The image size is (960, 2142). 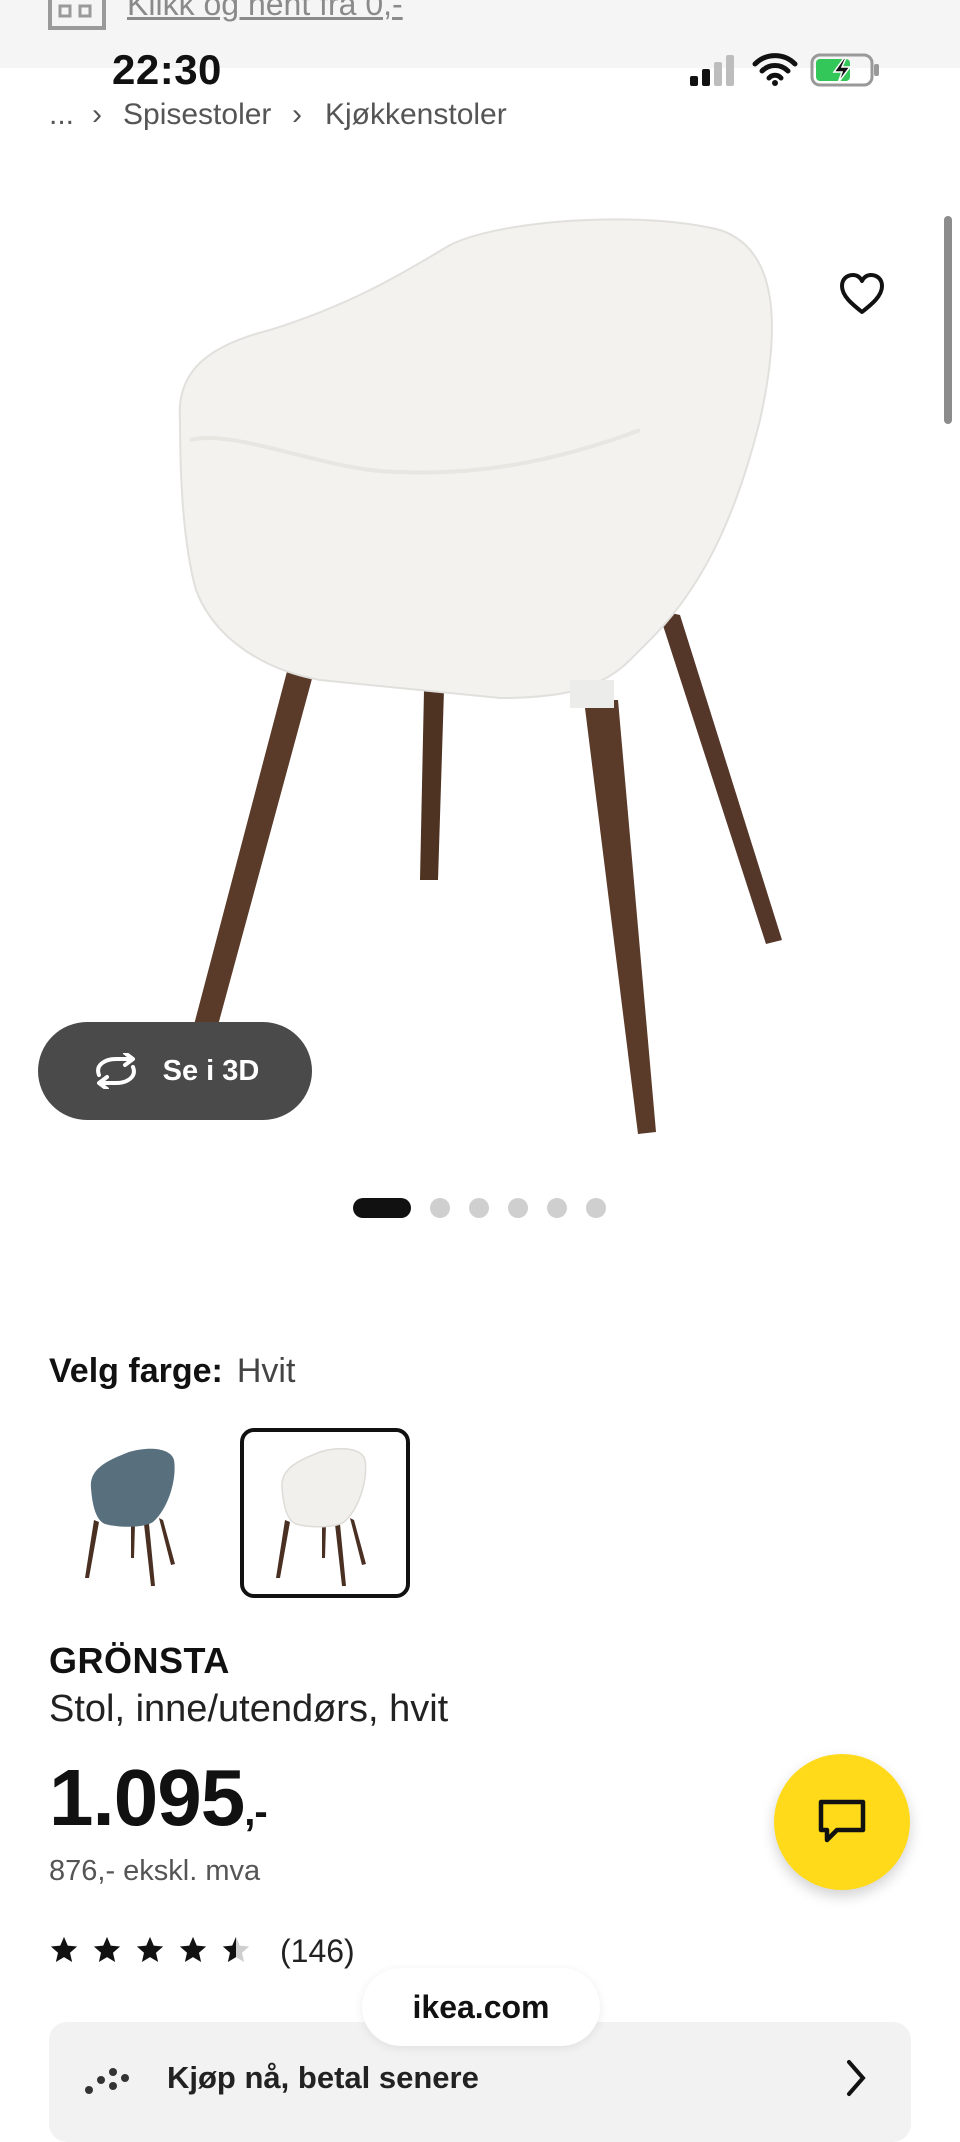 What do you see at coordinates (249, 1709) in the screenshot?
I see `product-description: Stol, inne/utendørs, hvit` at bounding box center [249, 1709].